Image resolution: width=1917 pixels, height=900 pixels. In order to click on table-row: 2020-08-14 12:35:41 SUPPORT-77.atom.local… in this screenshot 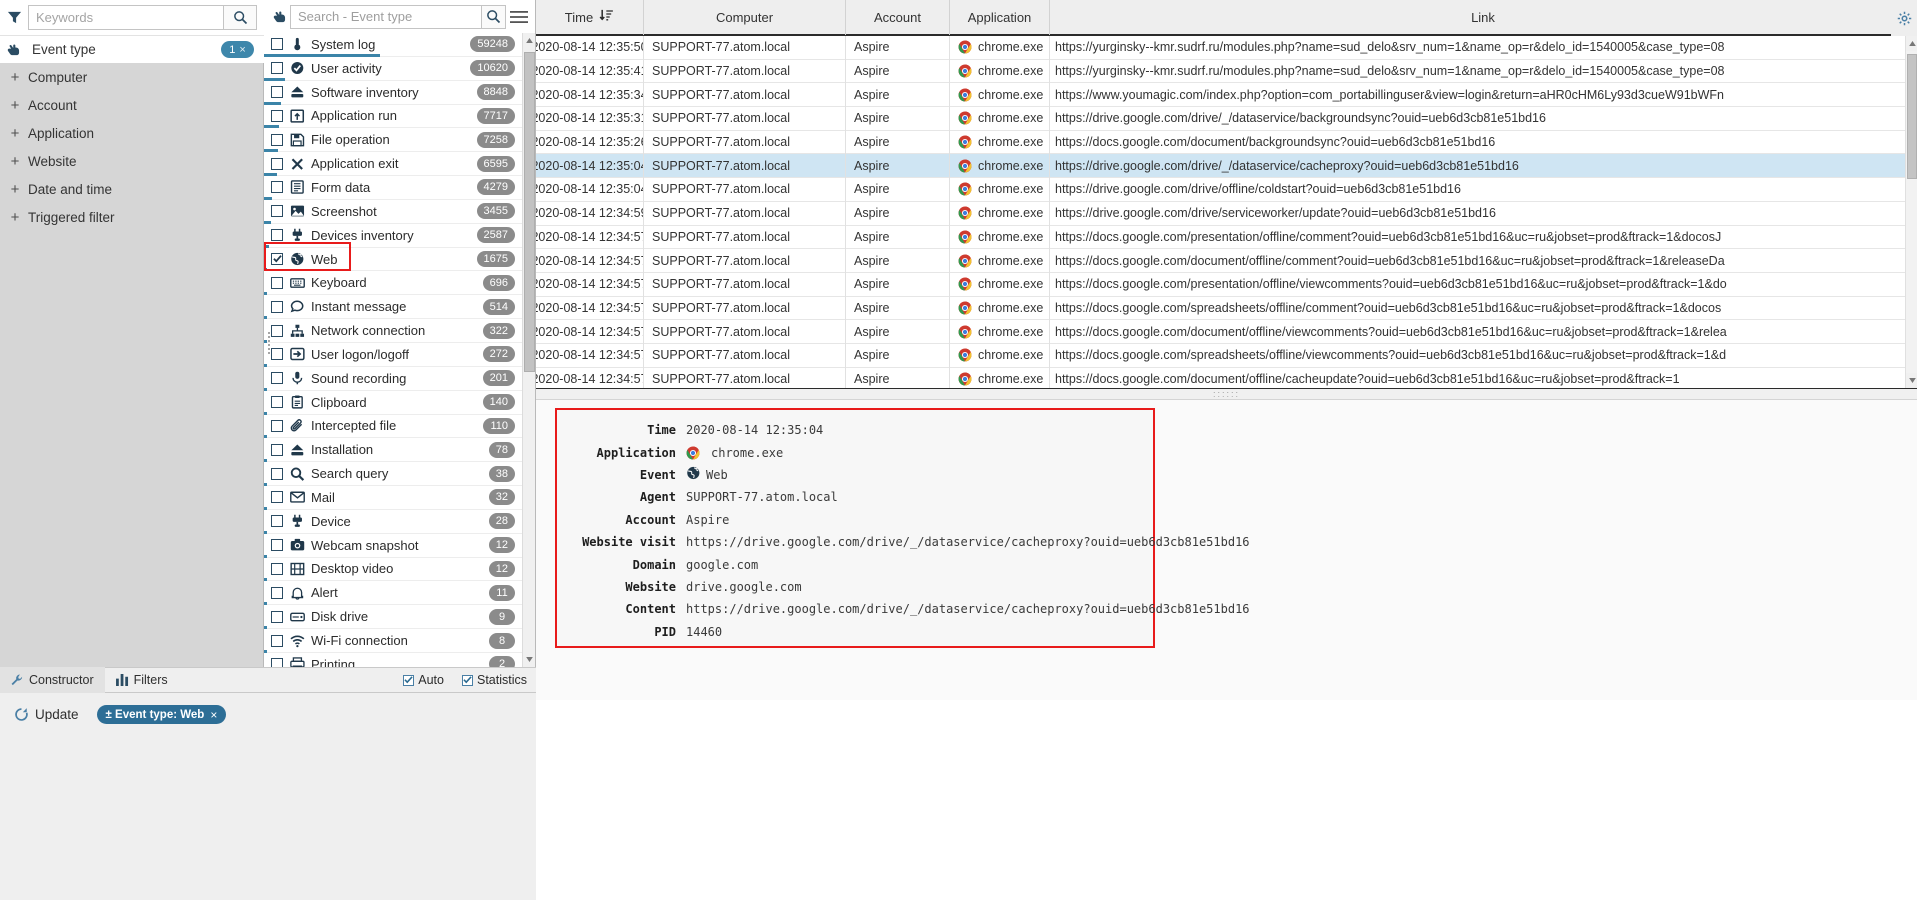, I will do `click(1226, 71)`.